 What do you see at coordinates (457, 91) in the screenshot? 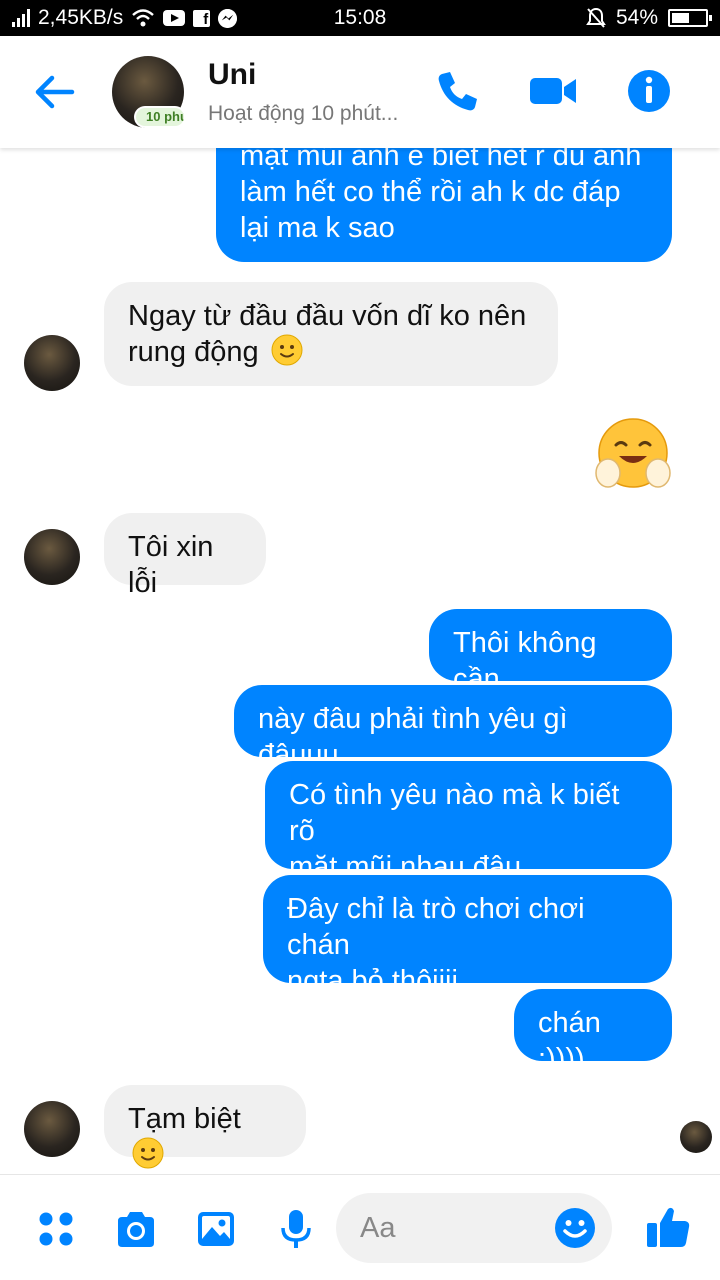
I see `phone-icon` at bounding box center [457, 91].